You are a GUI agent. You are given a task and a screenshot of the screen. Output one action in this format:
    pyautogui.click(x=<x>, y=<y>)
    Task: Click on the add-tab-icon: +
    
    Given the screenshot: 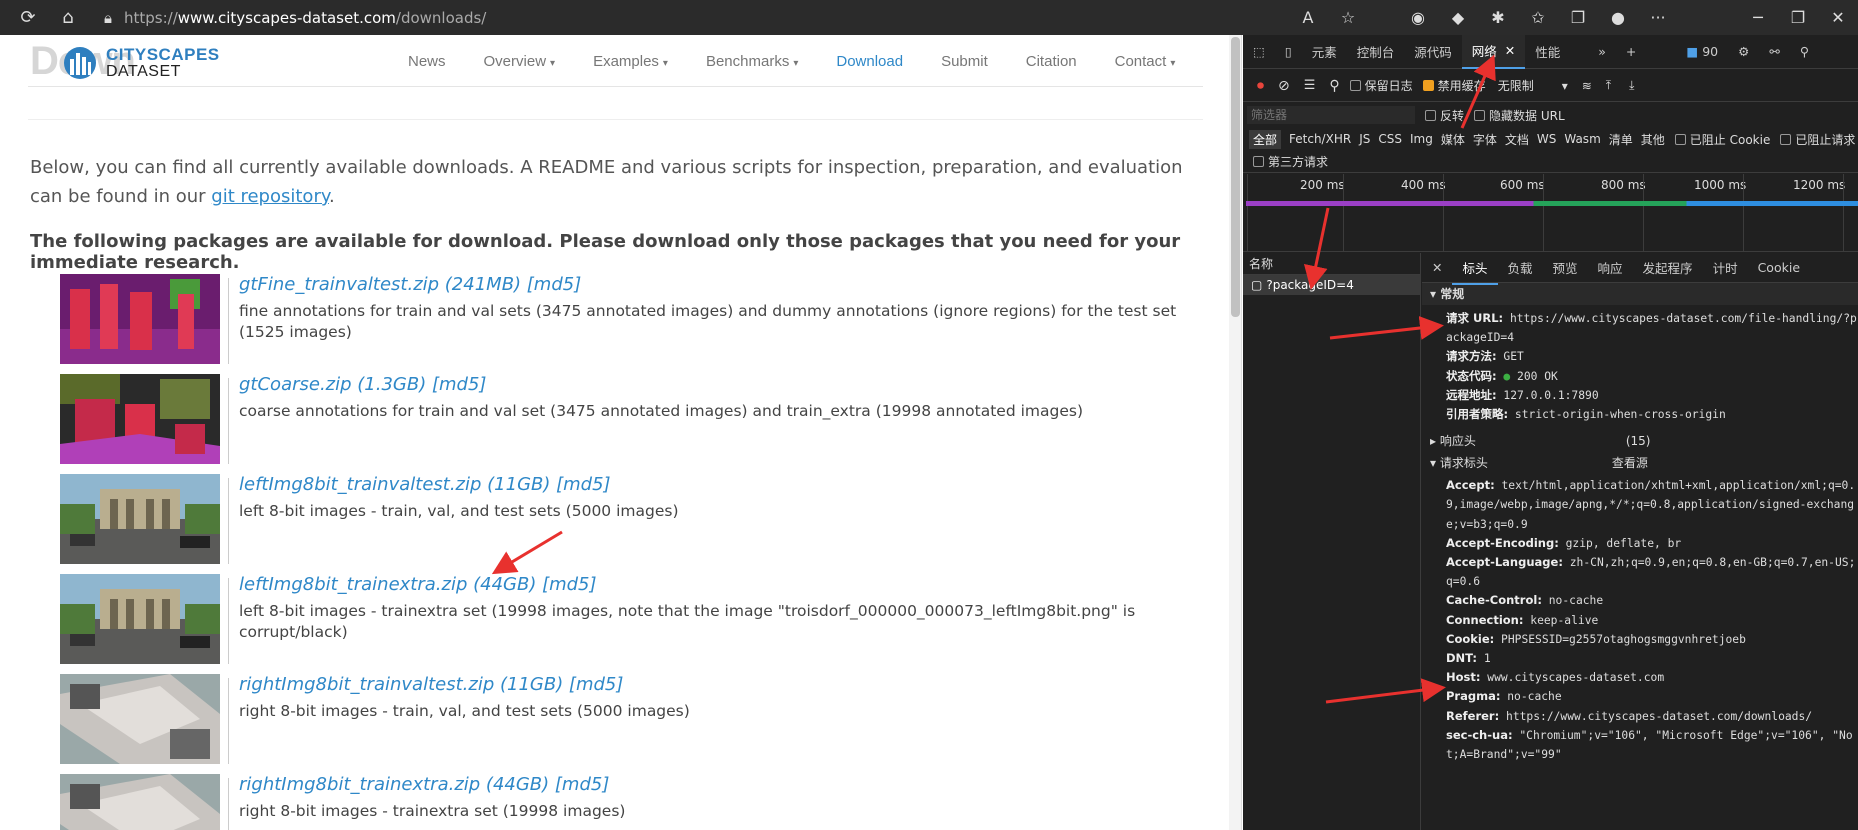 What is the action you would take?
    pyautogui.click(x=1631, y=52)
    